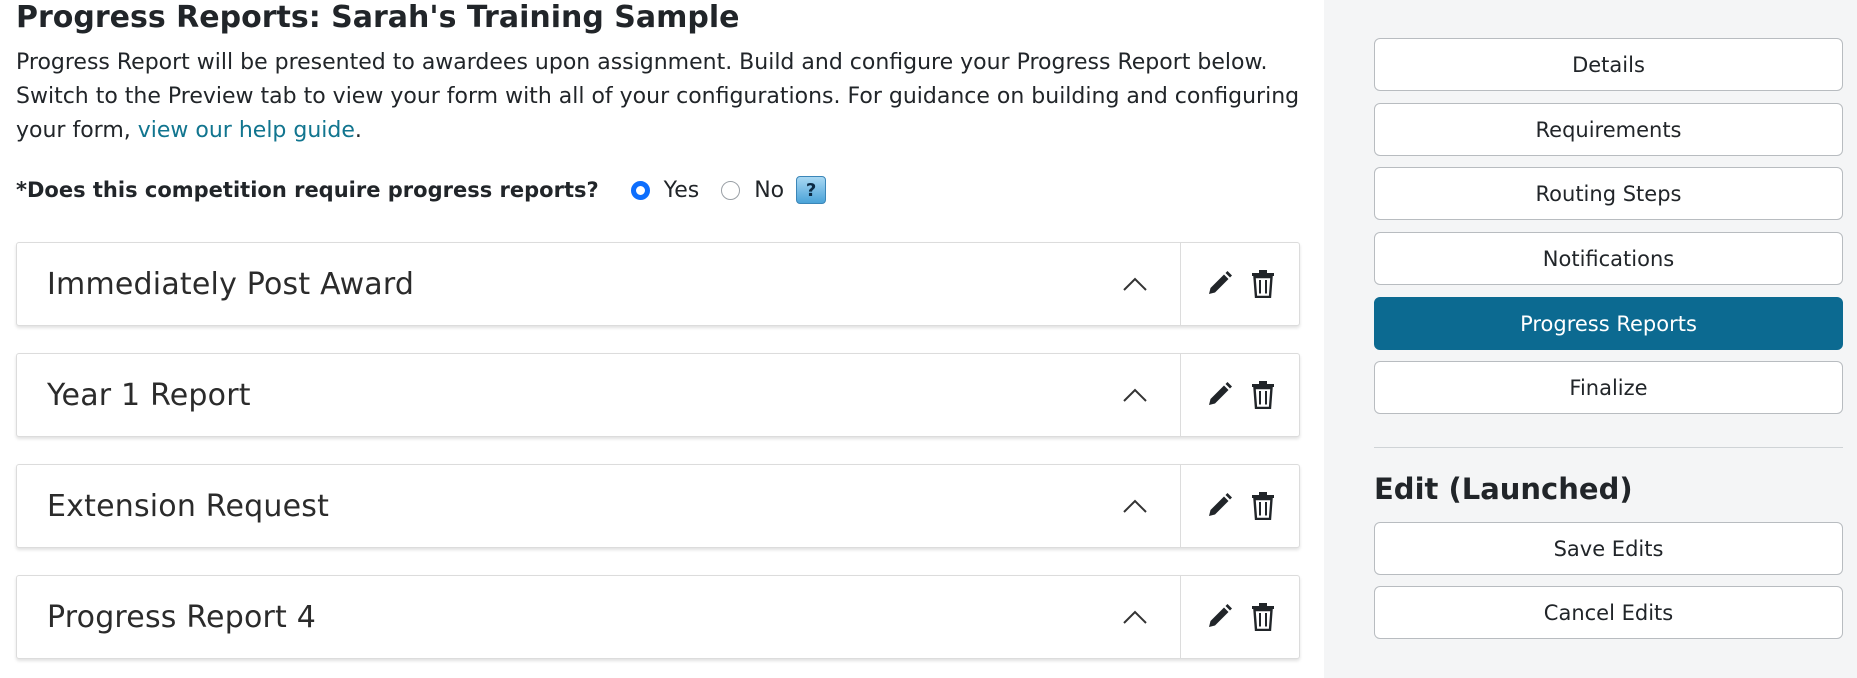  Describe the element at coordinates (599, 506) in the screenshot. I see `report-card-header: Extension Request` at that location.